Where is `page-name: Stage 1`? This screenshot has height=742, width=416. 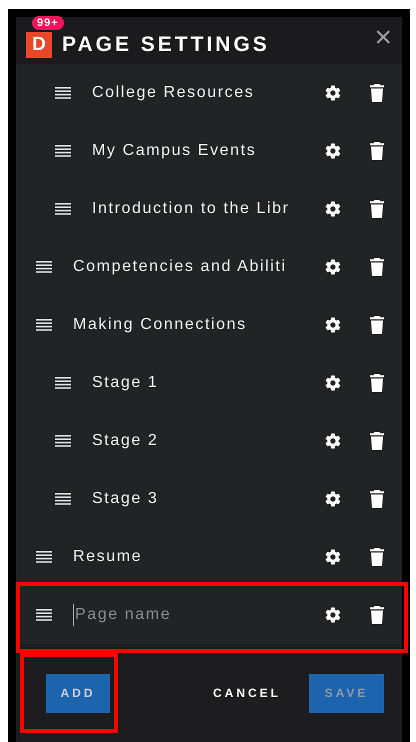 page-name: Stage 1 is located at coordinates (126, 383).